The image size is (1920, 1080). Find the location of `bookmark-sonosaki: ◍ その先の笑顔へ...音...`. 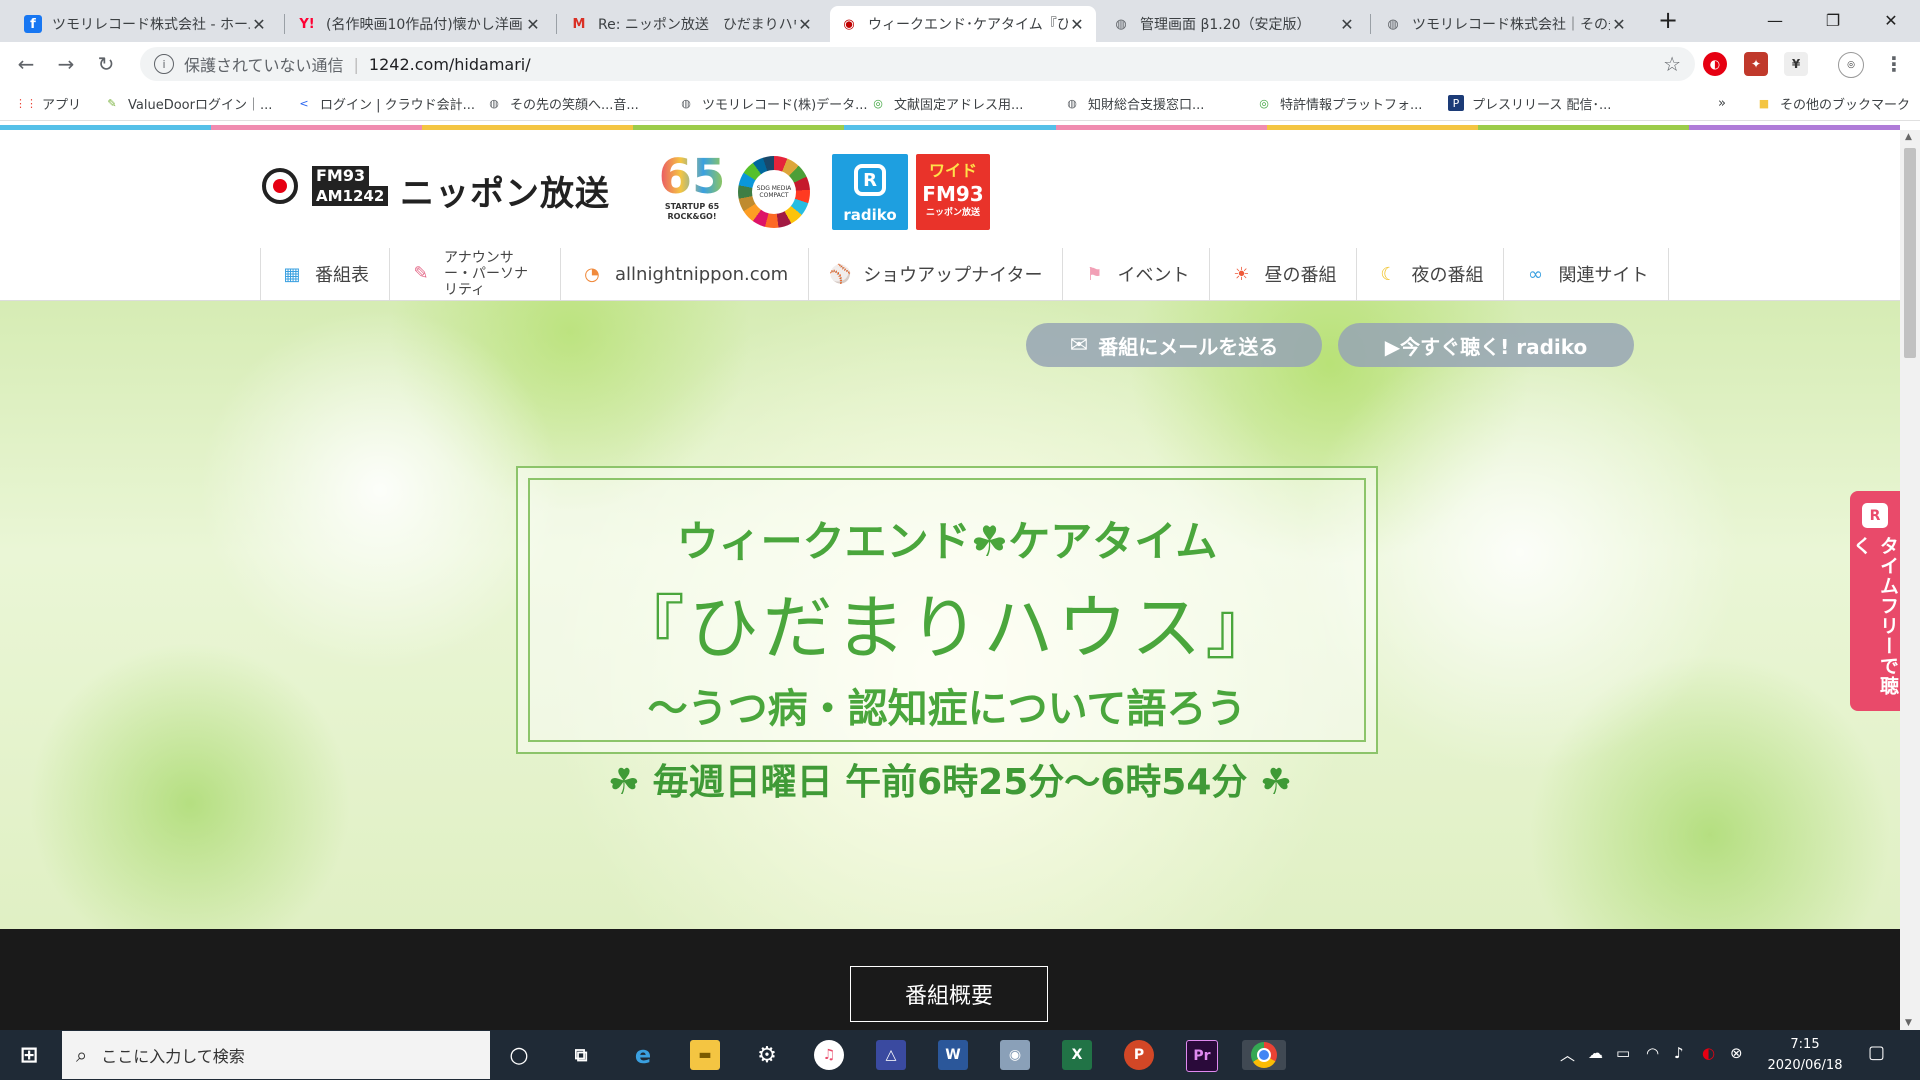

bookmark-sonosaki: ◍ その先の笑顔へ...音... is located at coordinates (562, 103).